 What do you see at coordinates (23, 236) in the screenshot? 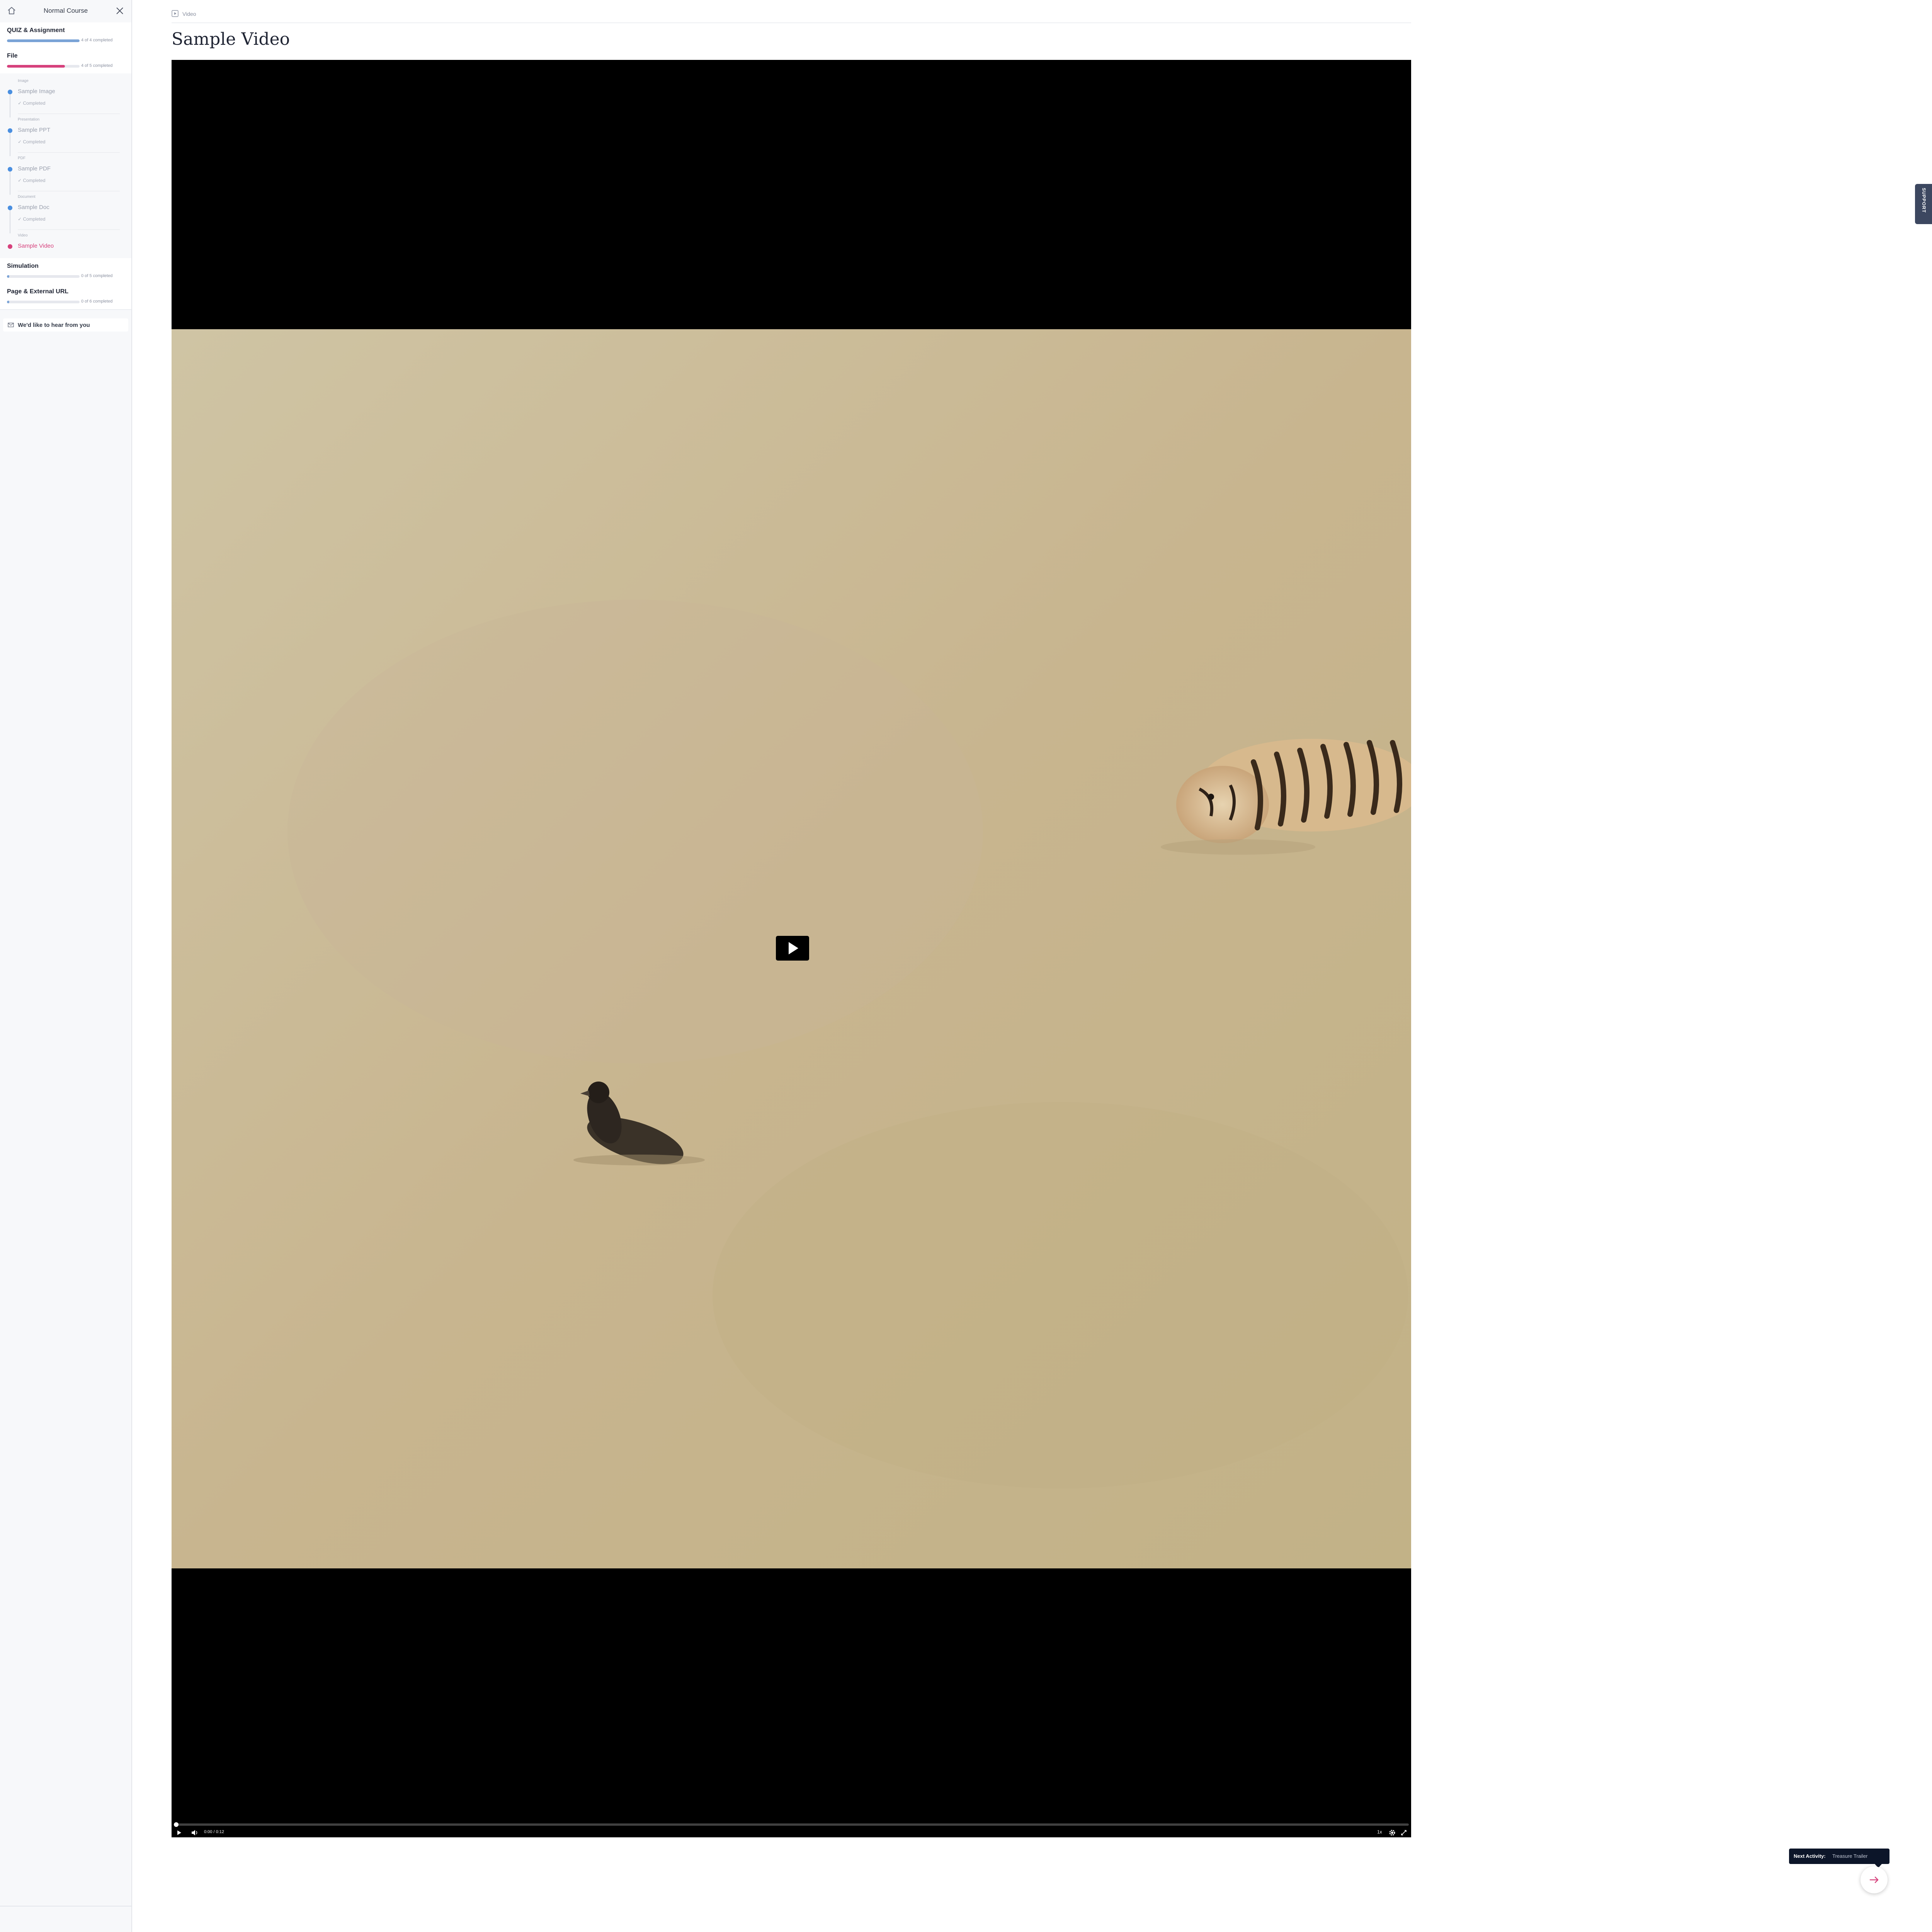
I see `item-type: Video` at bounding box center [23, 236].